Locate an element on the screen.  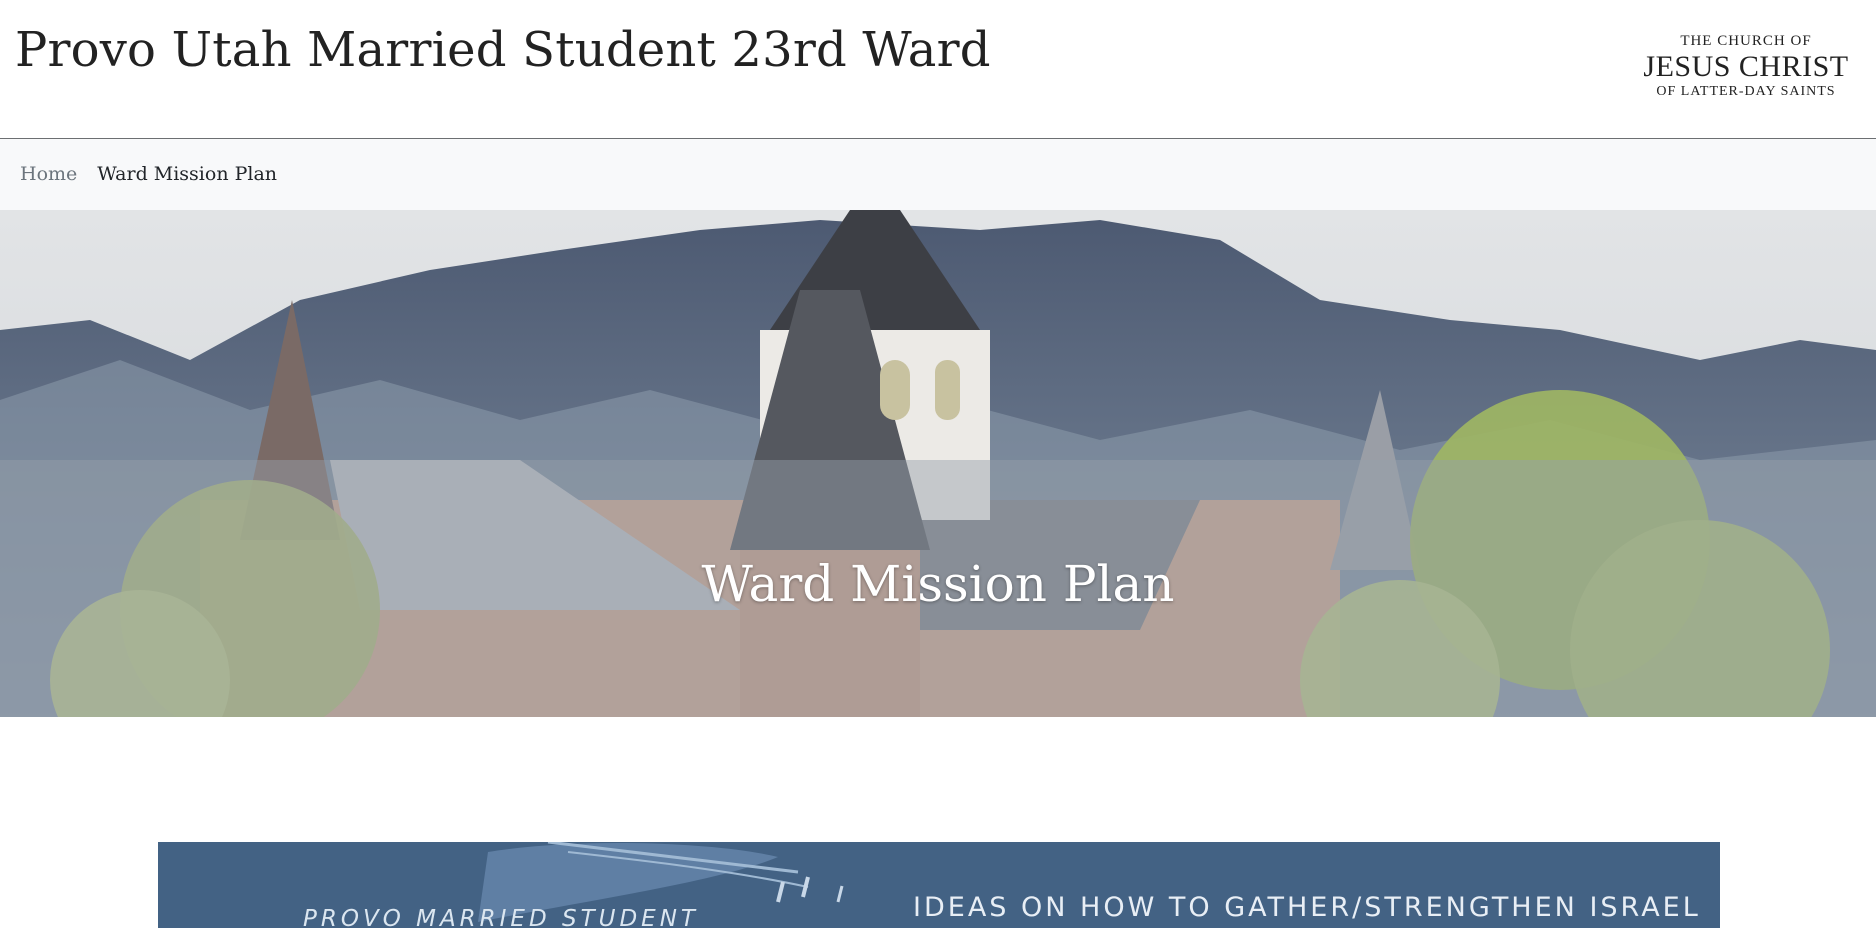
site-title: Provo Utah Married Student 23rd Ward is located at coordinates (503, 50).